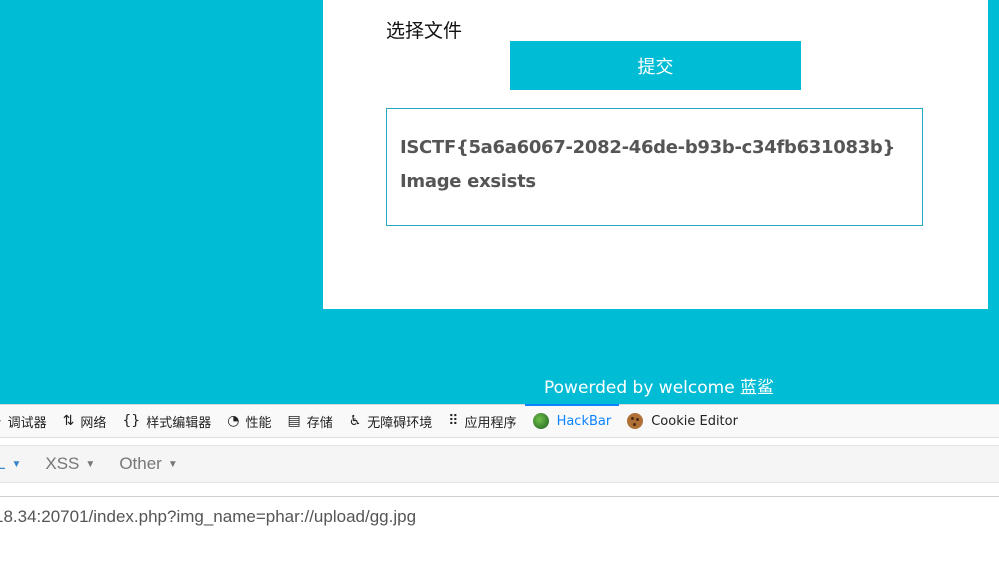 Image resolution: width=999 pixels, height=571 pixels. I want to click on tab-style-editor: {} 样式编辑器, so click(166, 421).